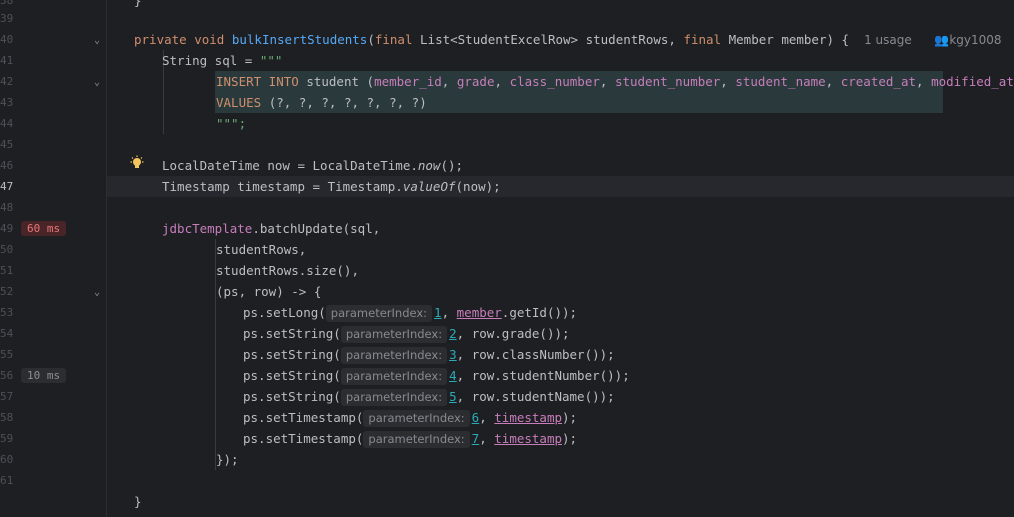 The height and width of the screenshot is (517, 1014). What do you see at coordinates (7, 270) in the screenshot?
I see `line-number: 51` at bounding box center [7, 270].